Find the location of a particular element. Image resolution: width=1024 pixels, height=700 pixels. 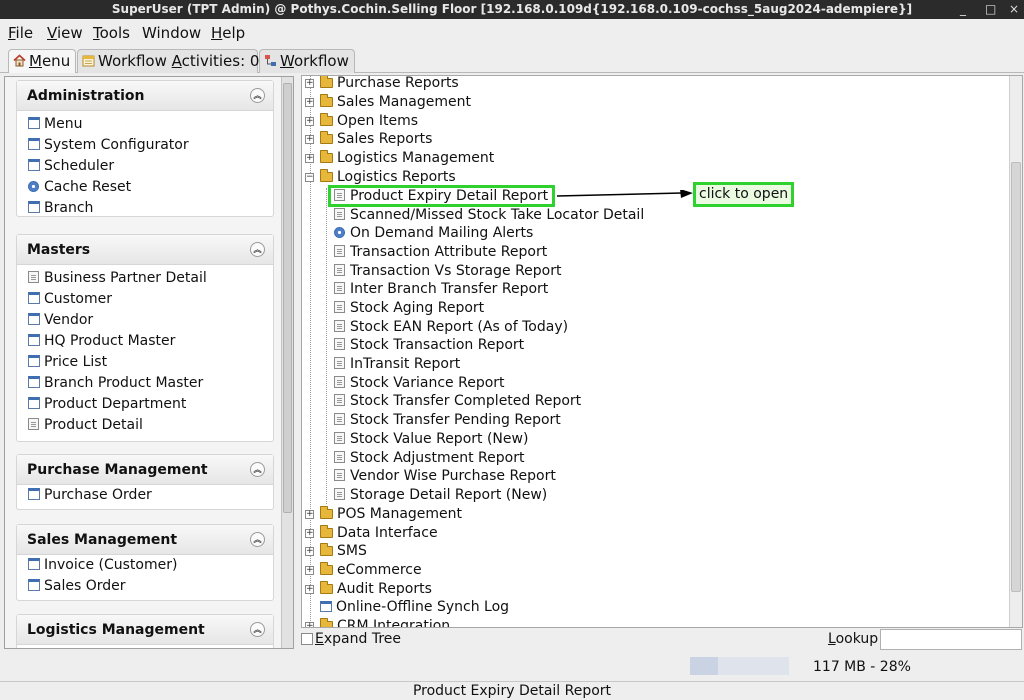

lookup-mnemonic: L is located at coordinates (832, 639).